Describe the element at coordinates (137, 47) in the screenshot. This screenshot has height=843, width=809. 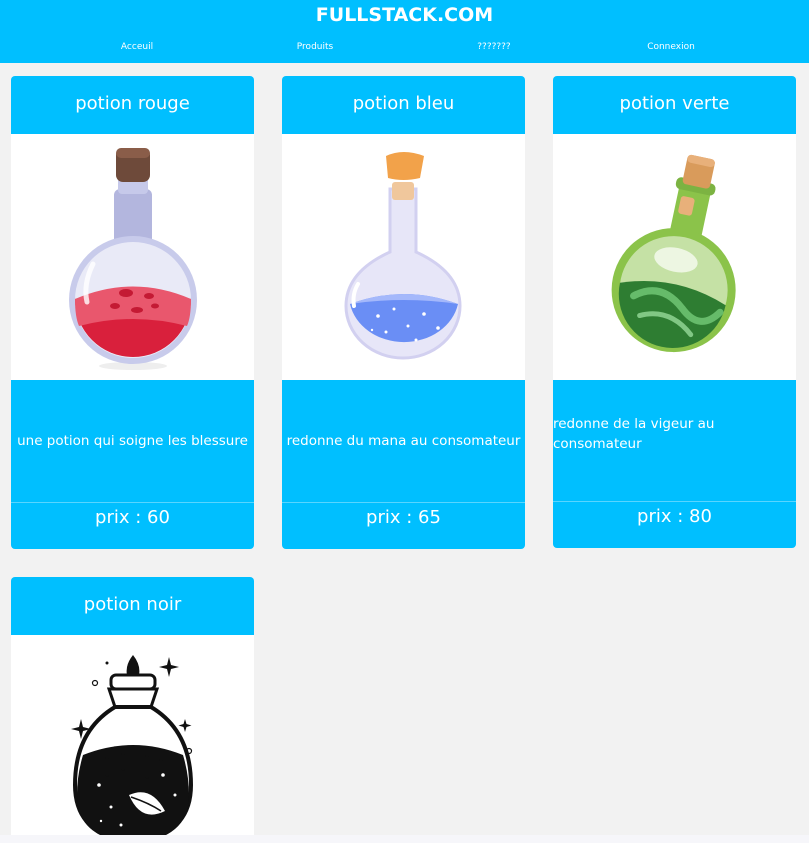
I see `nav-link-acceuil: Acceuil` at that location.